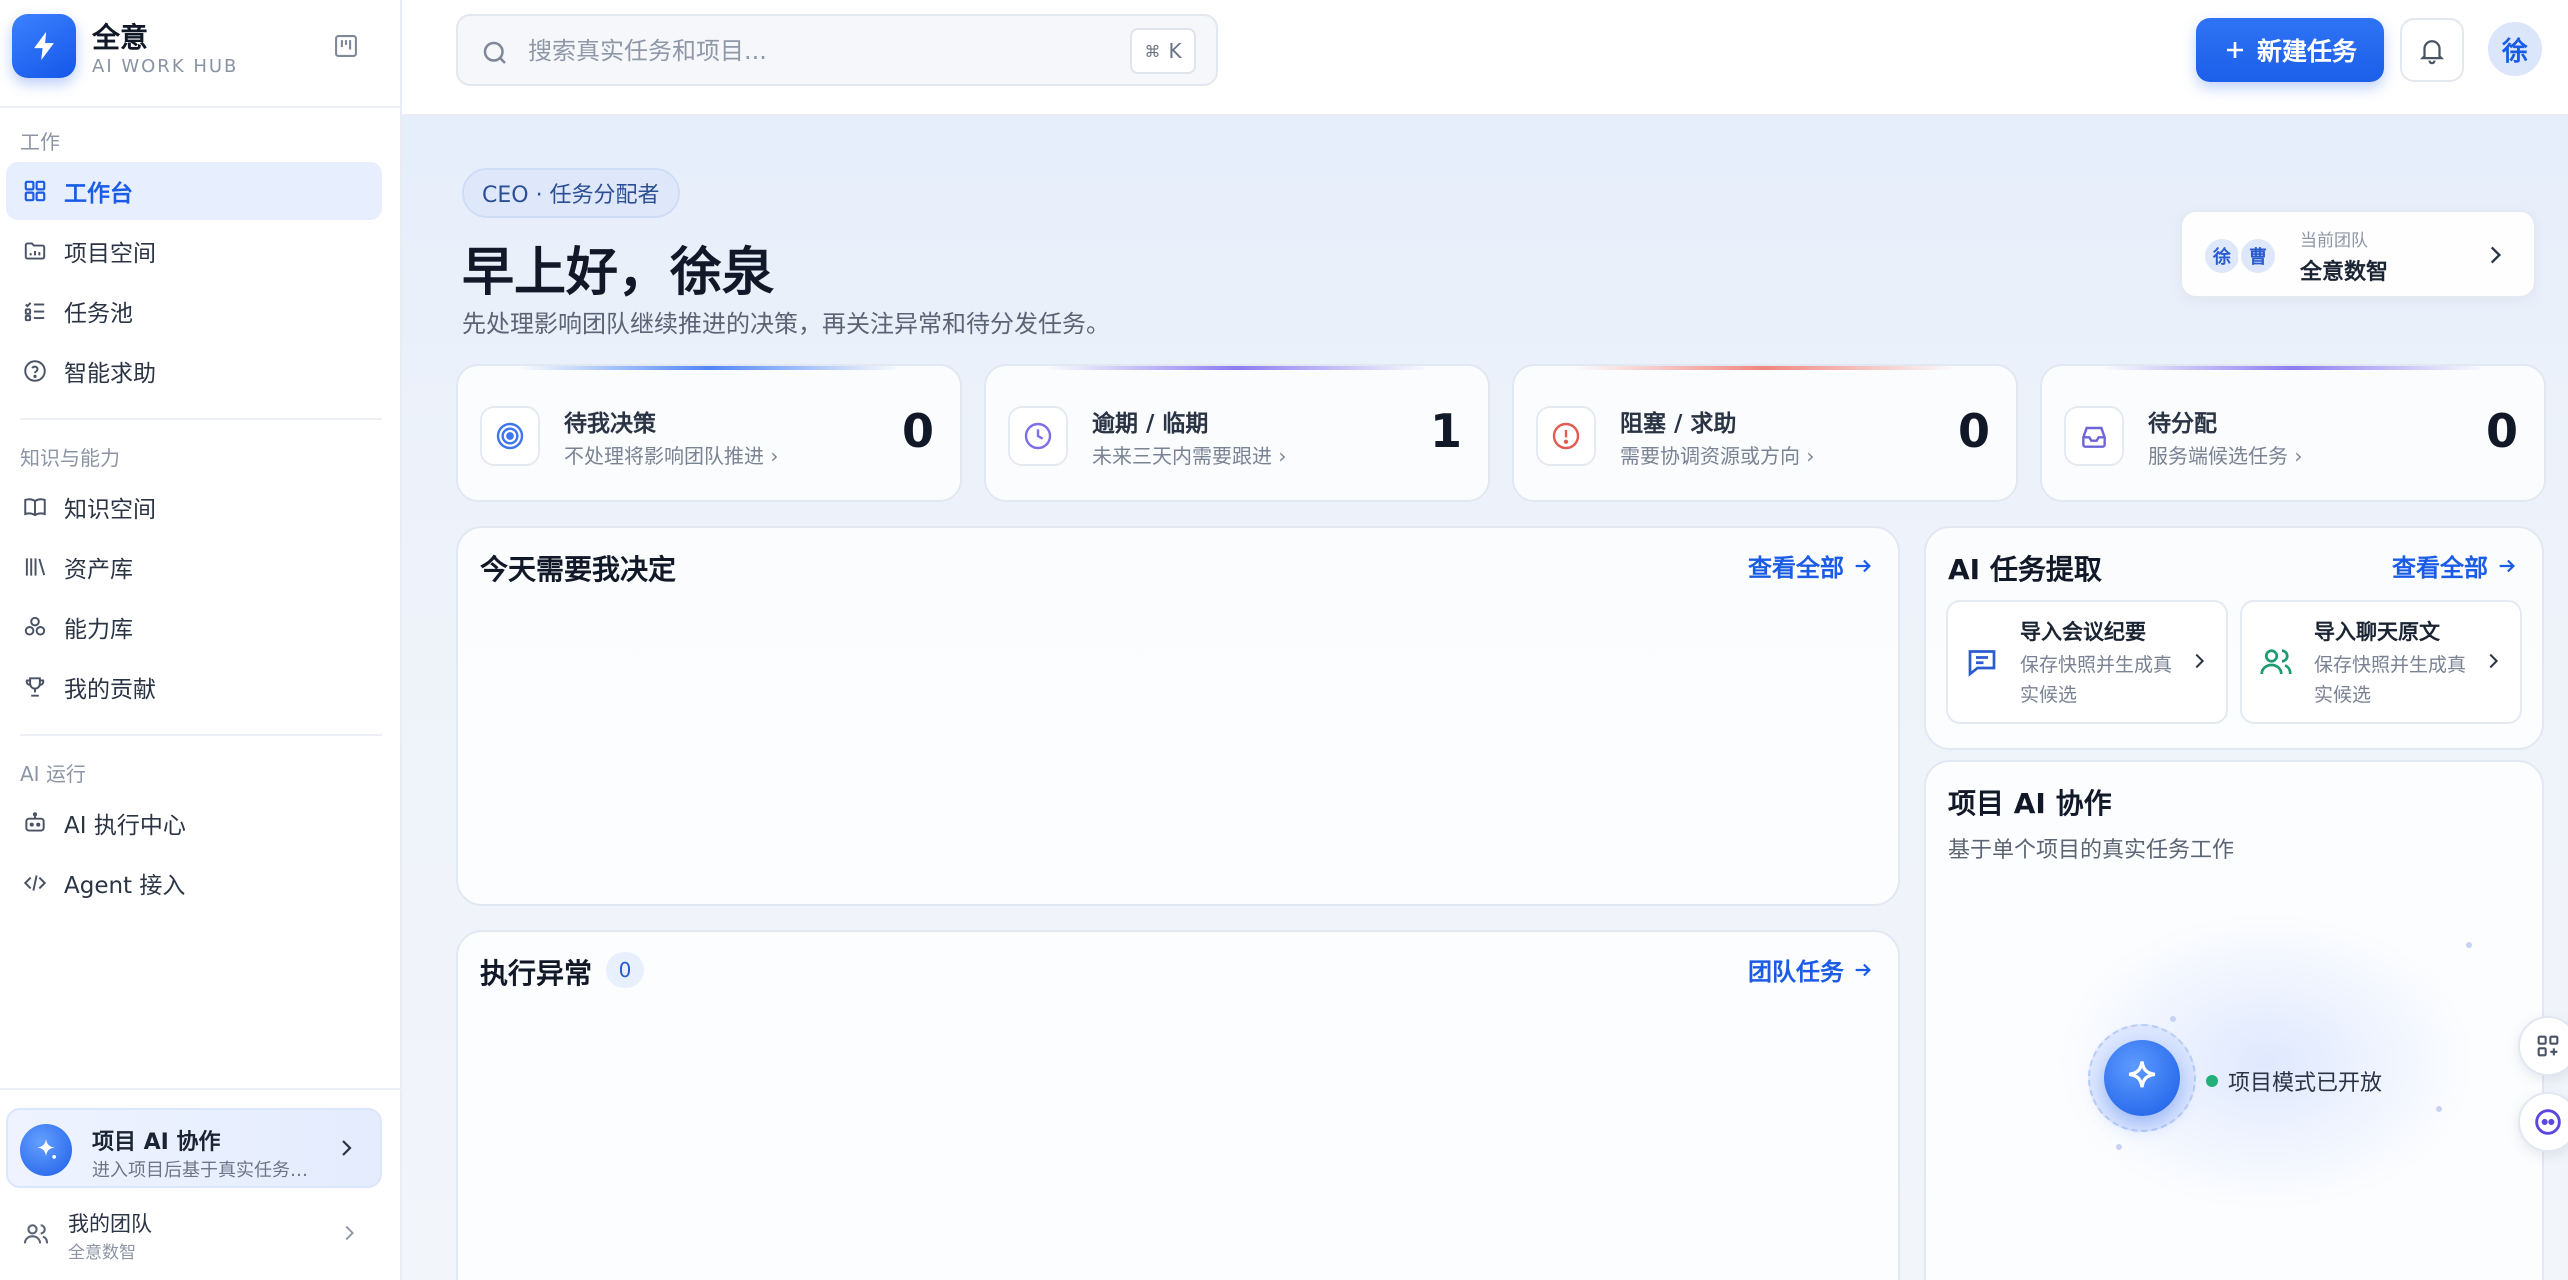 Image resolution: width=2568 pixels, height=1280 pixels. I want to click on ai-collab-avatar, so click(46, 1150).